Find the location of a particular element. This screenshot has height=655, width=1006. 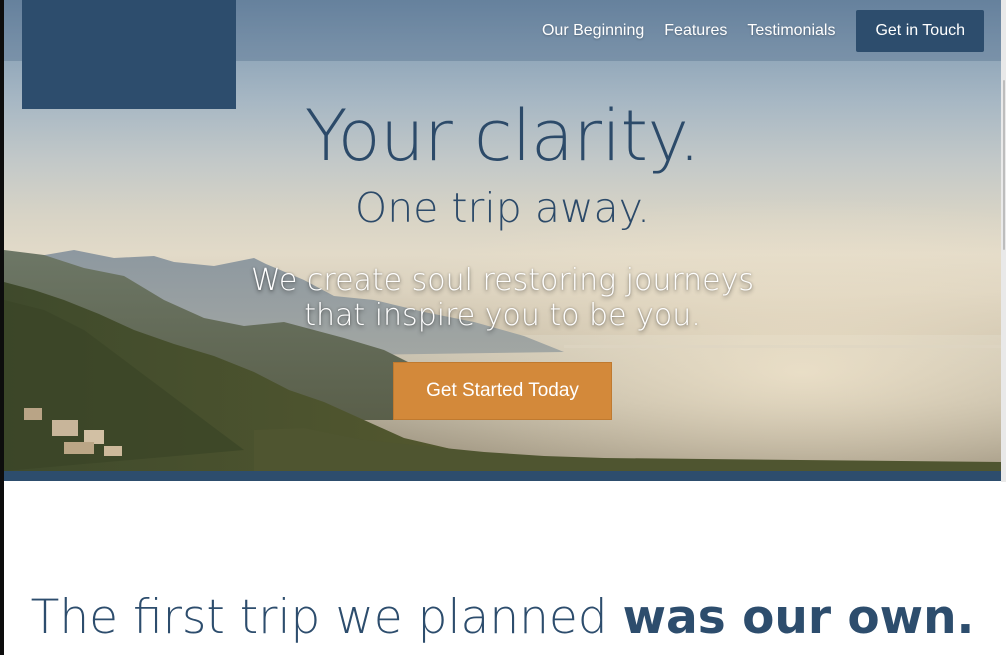

hero-tagline-line2: that inspire you to be you. is located at coordinates (502, 315).